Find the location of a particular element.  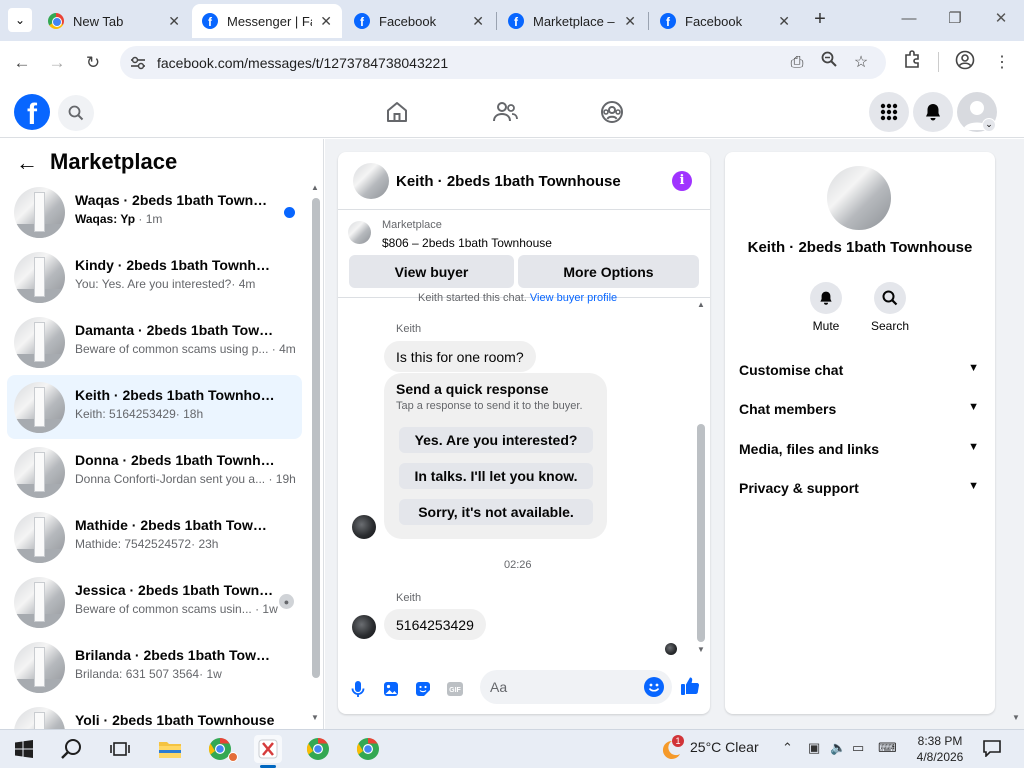

tab-search-chevron-icon: ⌄ is located at coordinates (20, 20).